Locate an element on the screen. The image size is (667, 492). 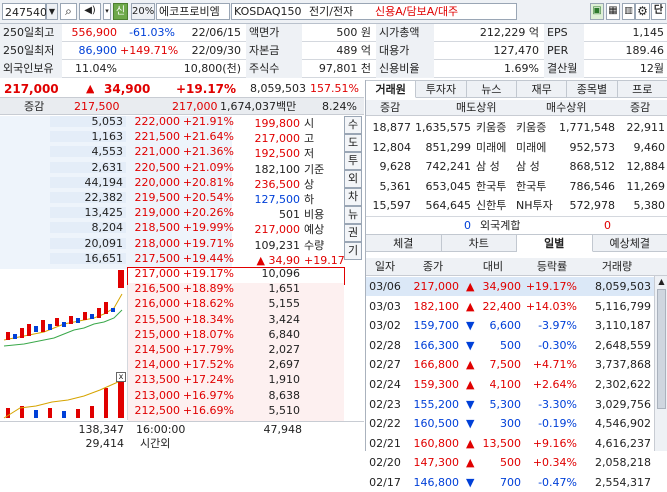
sell-broker: 미래에 is located at coordinates (496, 147).